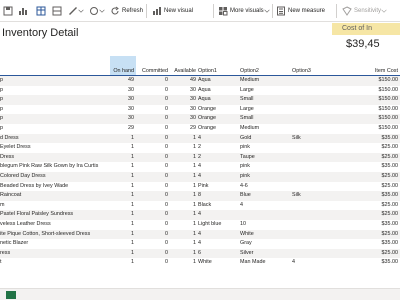  I want to click on table-row: t 1 0 1 White Man Made 4 $35.00, so click(200, 263).